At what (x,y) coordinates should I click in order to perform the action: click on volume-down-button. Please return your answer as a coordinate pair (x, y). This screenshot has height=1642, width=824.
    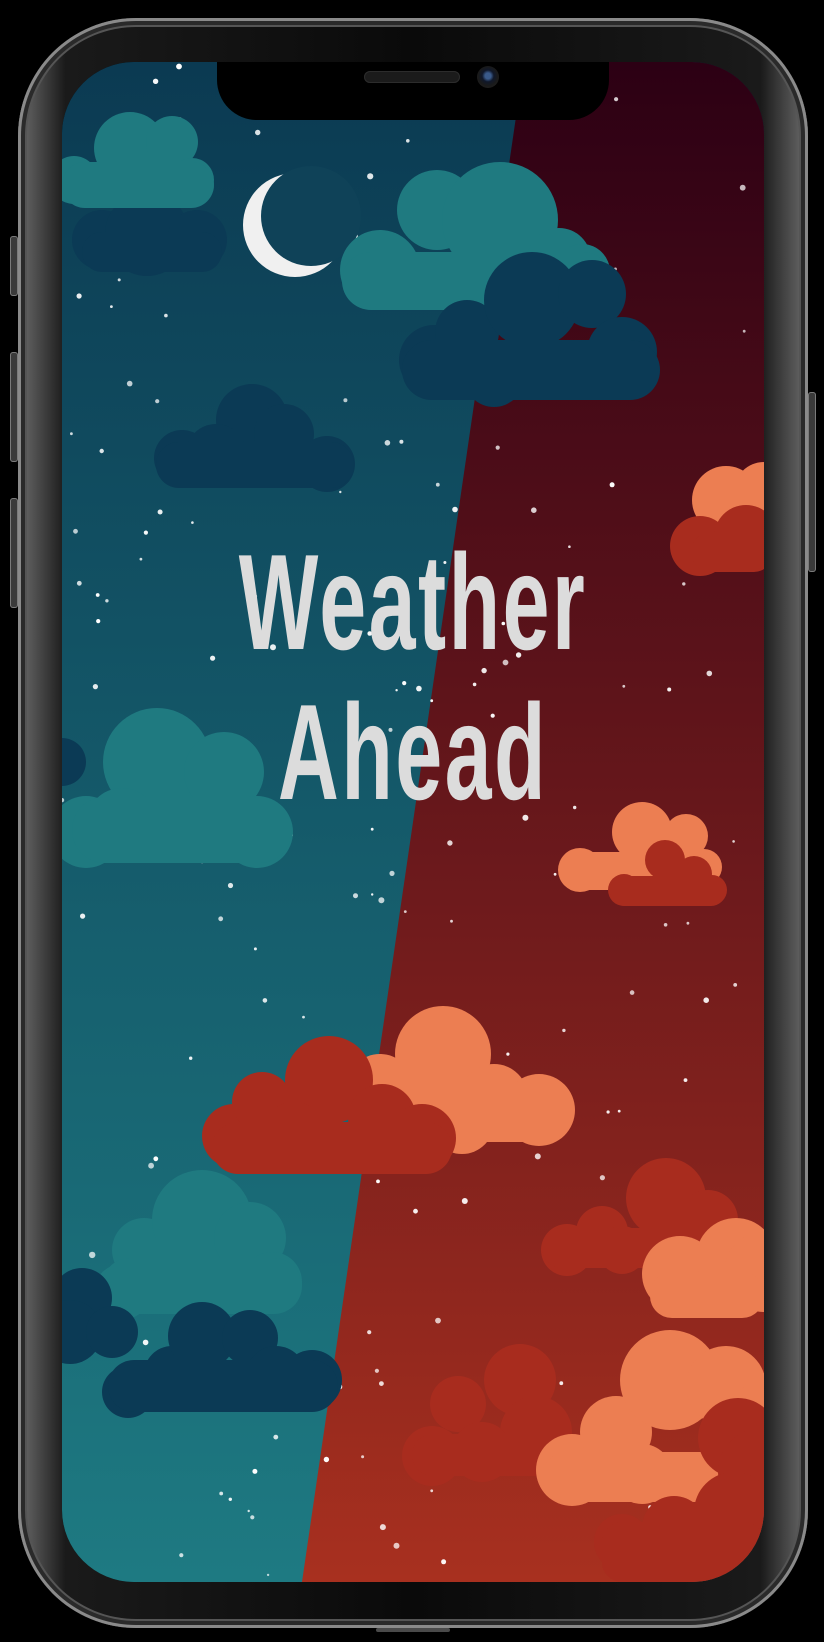
    Looking at the image, I should click on (14, 553).